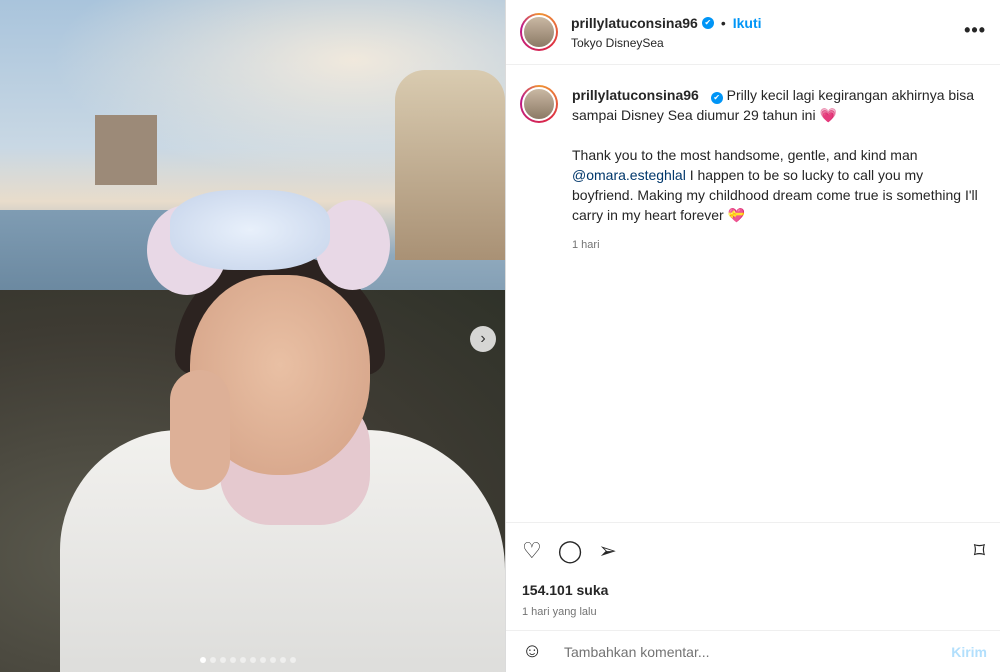 The width and height of the screenshot is (1000, 672). I want to click on heart-emoji: 💗, so click(828, 115).